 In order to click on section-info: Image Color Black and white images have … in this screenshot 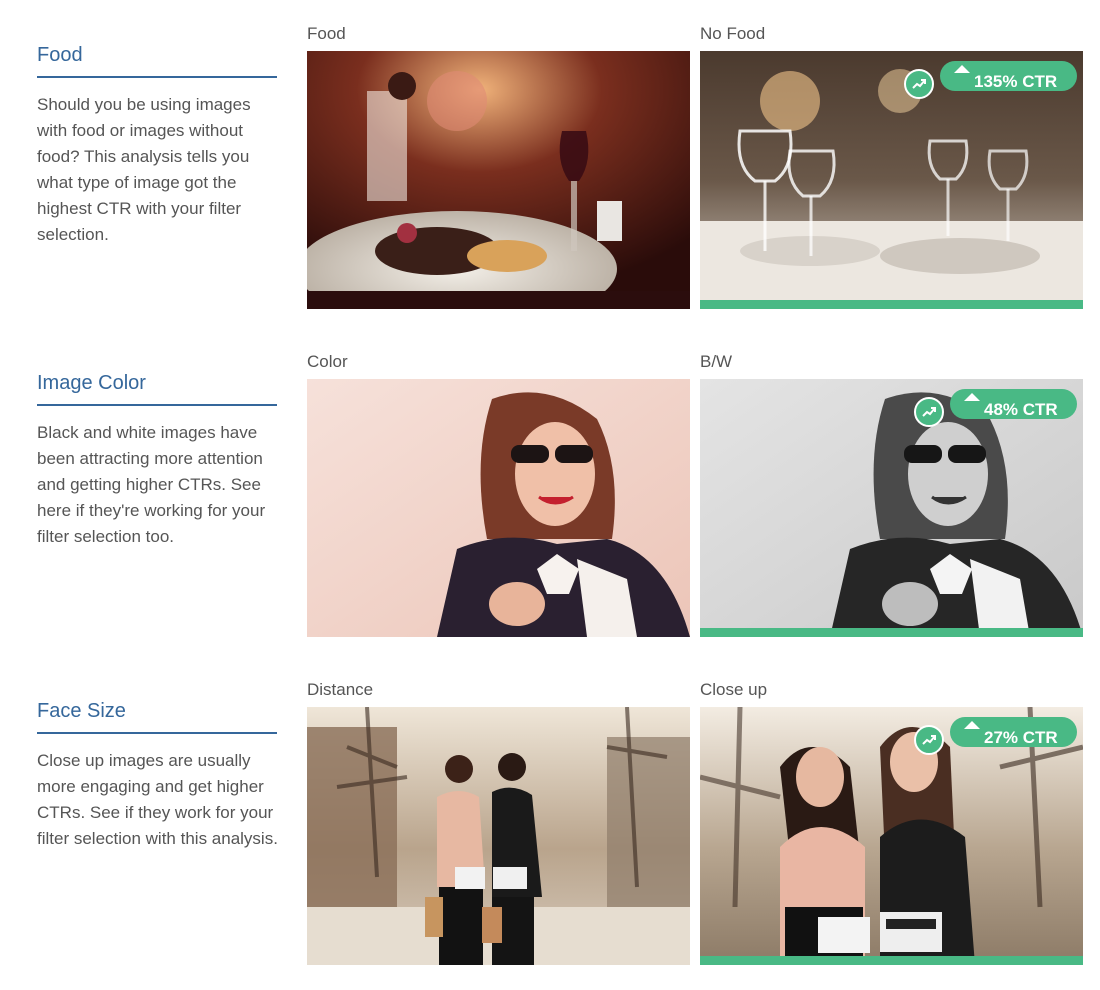, I will do `click(161, 461)`.